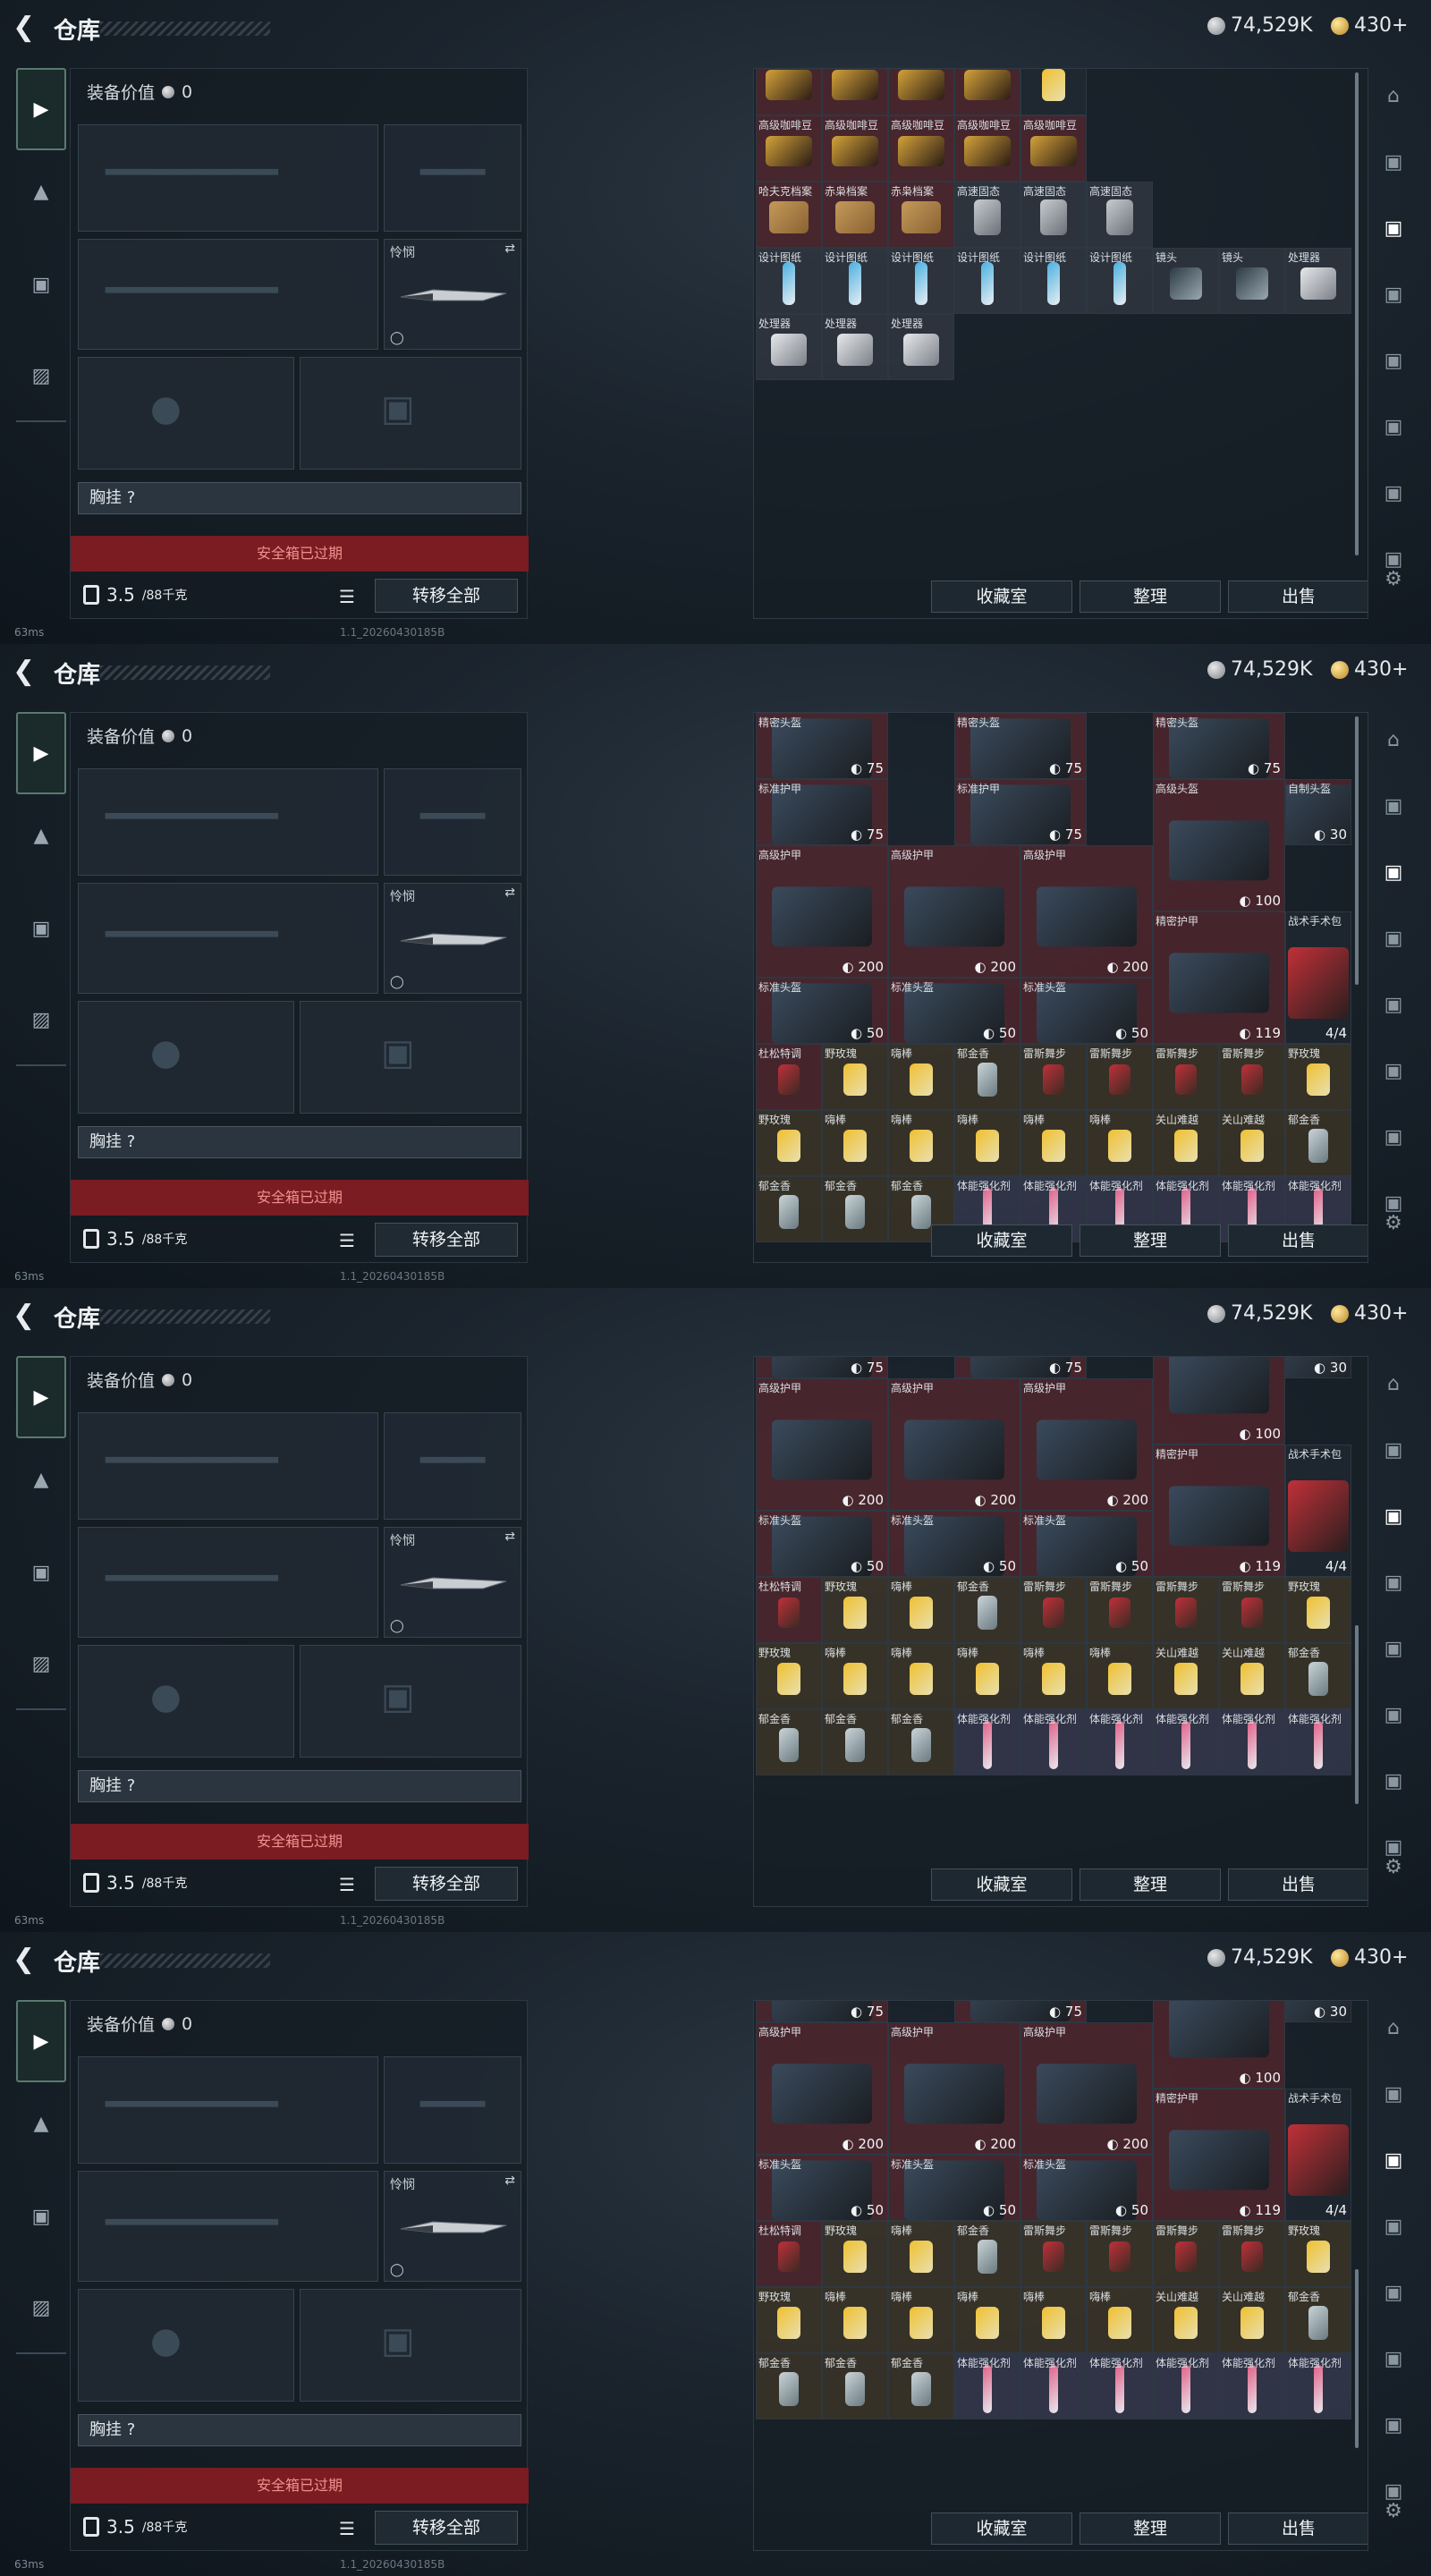 This screenshot has height=2576, width=1431. What do you see at coordinates (41, 1397) in the screenshot?
I see `pistol-icon: ▶` at bounding box center [41, 1397].